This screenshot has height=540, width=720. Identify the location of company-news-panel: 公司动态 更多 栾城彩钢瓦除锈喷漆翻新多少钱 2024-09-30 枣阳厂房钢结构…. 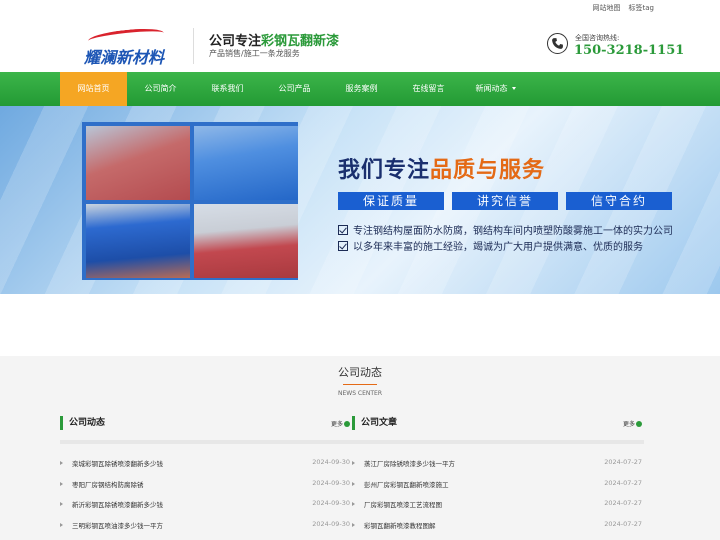
(206, 478).